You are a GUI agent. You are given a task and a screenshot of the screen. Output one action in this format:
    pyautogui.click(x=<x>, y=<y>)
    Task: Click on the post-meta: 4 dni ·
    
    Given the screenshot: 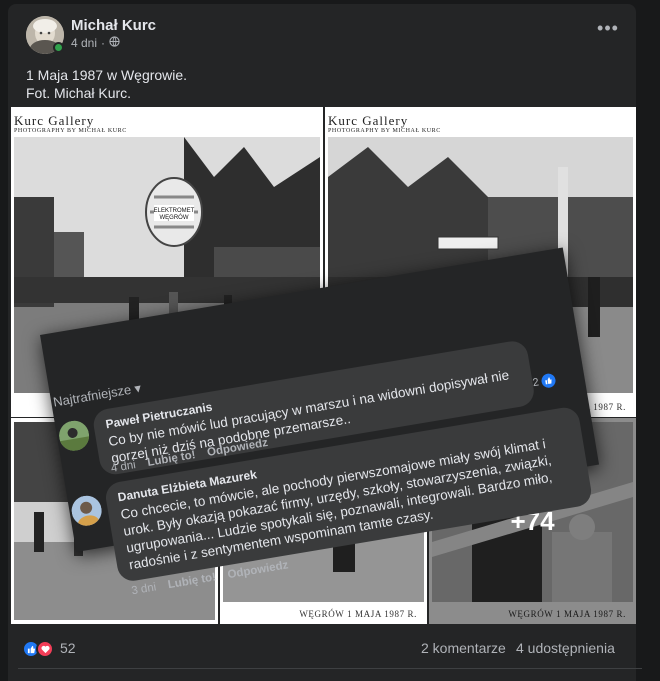 What is the action you would take?
    pyautogui.click(x=95, y=43)
    